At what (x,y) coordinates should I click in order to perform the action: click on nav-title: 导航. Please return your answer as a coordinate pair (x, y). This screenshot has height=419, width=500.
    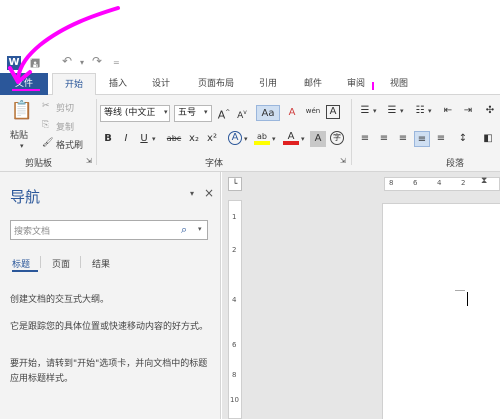
    Looking at the image, I should click on (25, 197).